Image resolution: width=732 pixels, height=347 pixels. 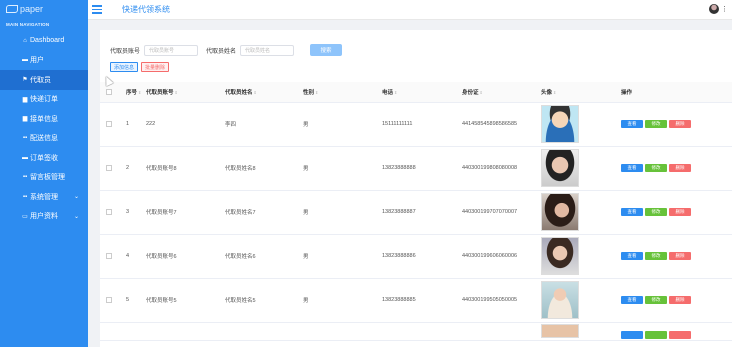 What do you see at coordinates (28, 24) in the screenshot?
I see `nav-caption: MAIN NAVIGATION` at bounding box center [28, 24].